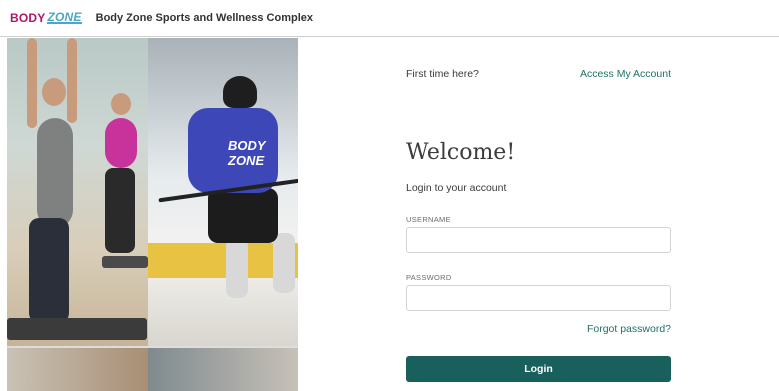 The image size is (779, 391). Describe the element at coordinates (223, 369) in the screenshot. I see `spin-class-photo` at that location.